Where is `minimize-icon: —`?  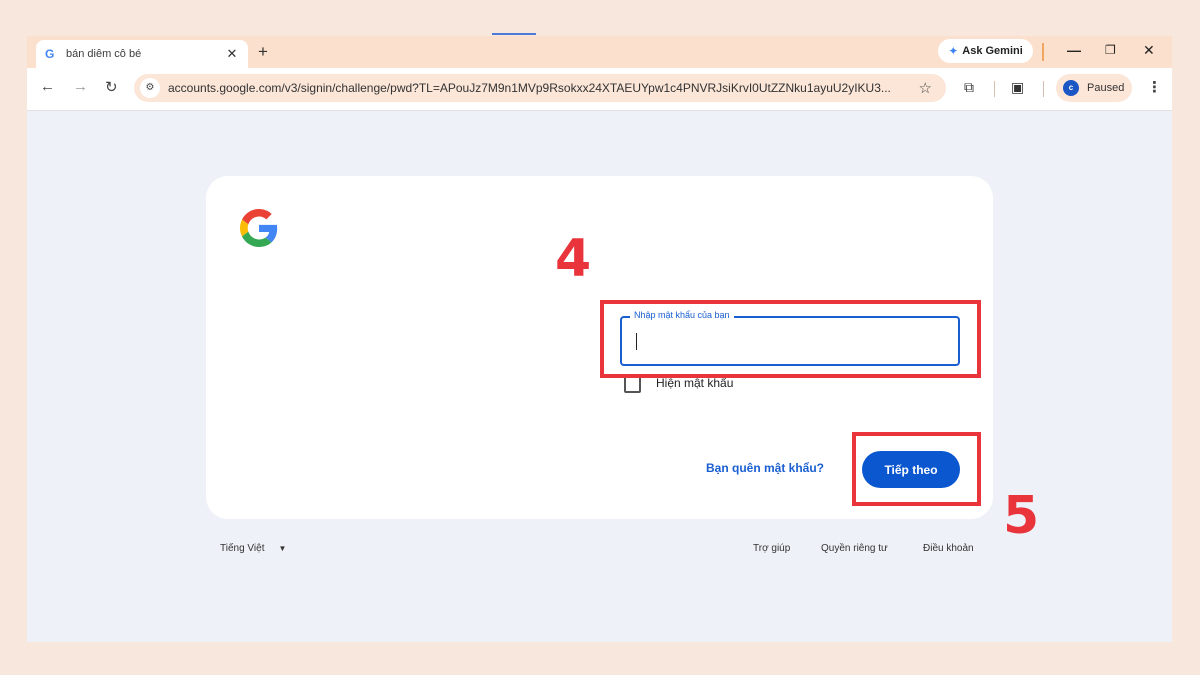
minimize-icon: — is located at coordinates (1074, 50).